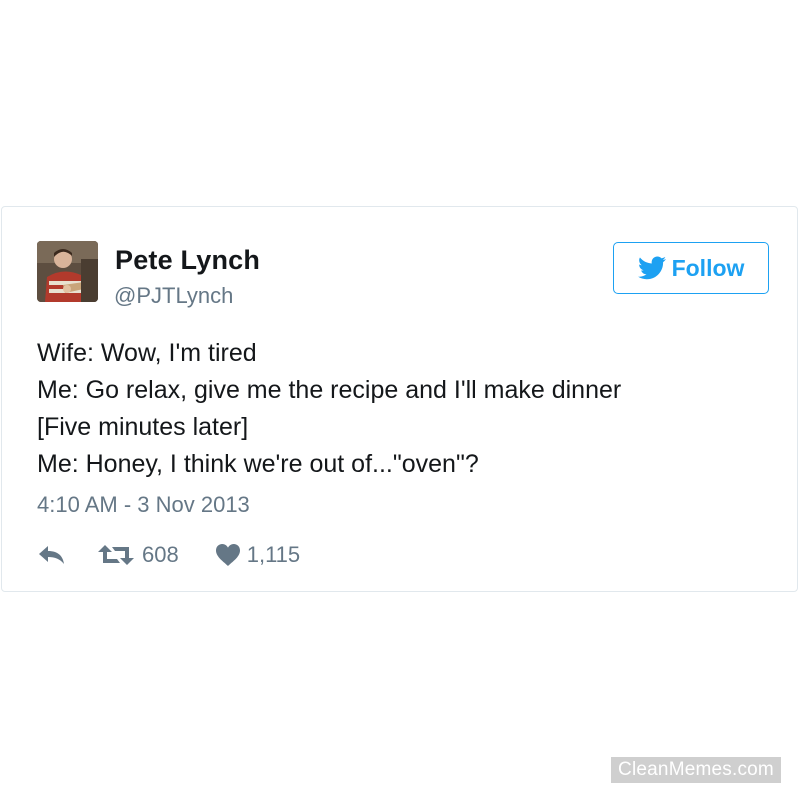  I want to click on author-handle: @PJTLynch, so click(173, 296).